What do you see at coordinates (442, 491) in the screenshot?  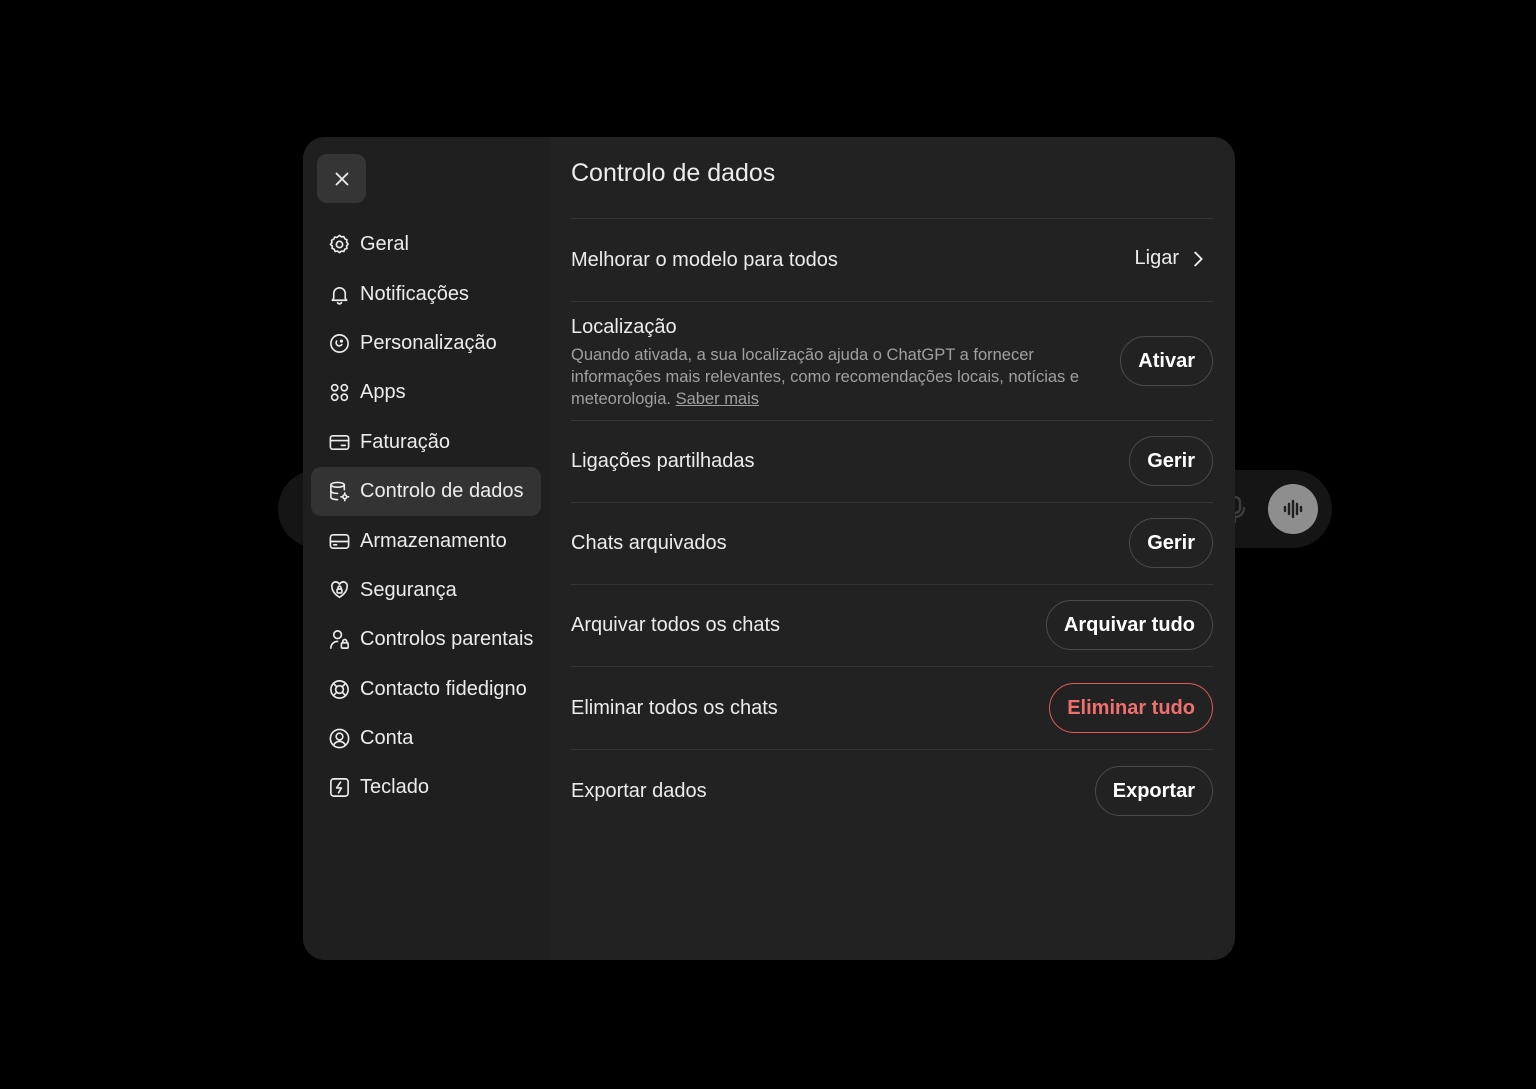 I see `sidebar-item-label: Controlo de dados` at bounding box center [442, 491].